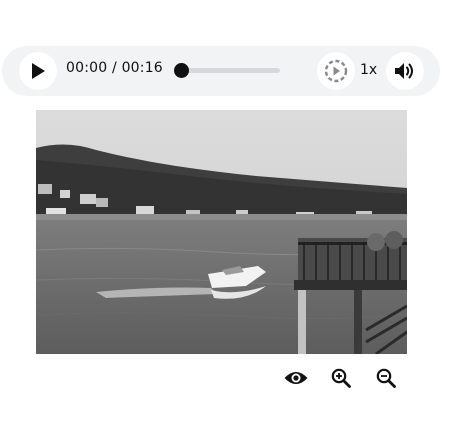  What do you see at coordinates (368, 70) in the screenshot?
I see `speed-label: 1x` at bounding box center [368, 70].